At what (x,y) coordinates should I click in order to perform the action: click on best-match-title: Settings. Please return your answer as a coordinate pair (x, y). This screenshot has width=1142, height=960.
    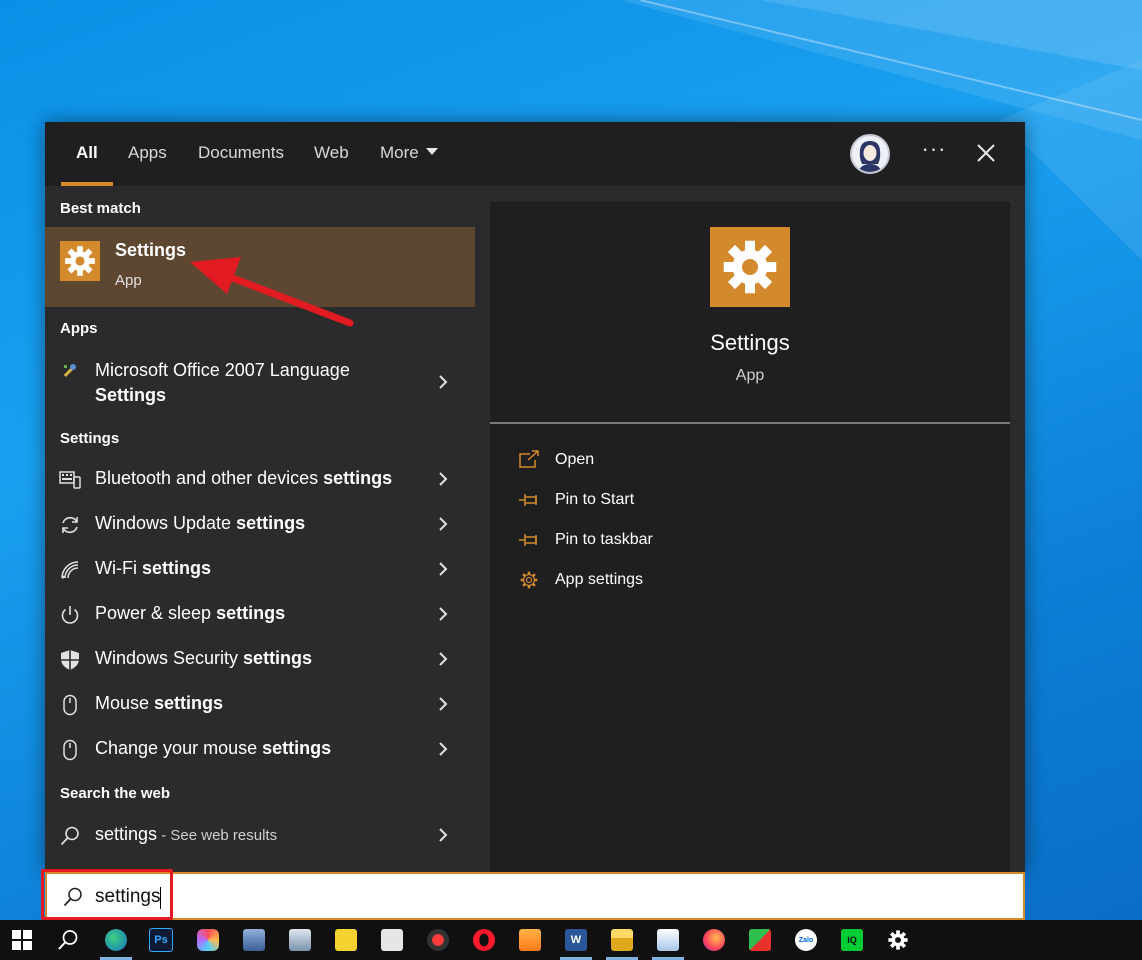
    Looking at the image, I should click on (151, 250).